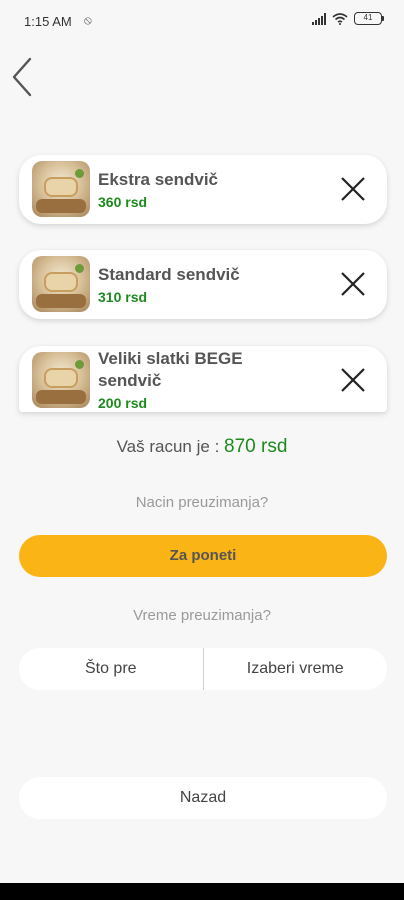  Describe the element at coordinates (296, 669) in the screenshot. I see `choose-time-option: Izaberi vreme` at that location.